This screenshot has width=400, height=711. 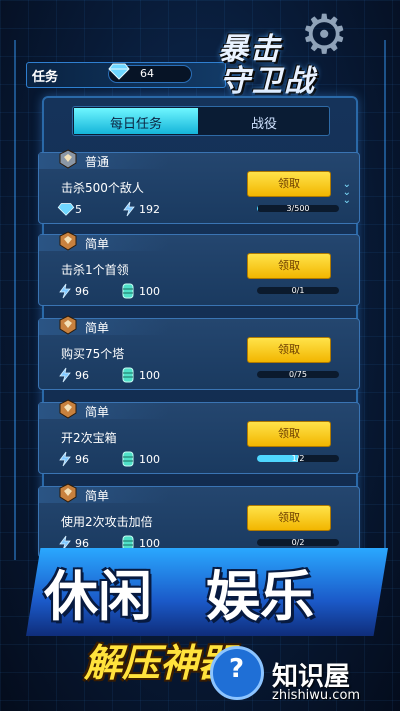 What do you see at coordinates (324, 34) in the screenshot?
I see `gear-icon: ⚙` at bounding box center [324, 34].